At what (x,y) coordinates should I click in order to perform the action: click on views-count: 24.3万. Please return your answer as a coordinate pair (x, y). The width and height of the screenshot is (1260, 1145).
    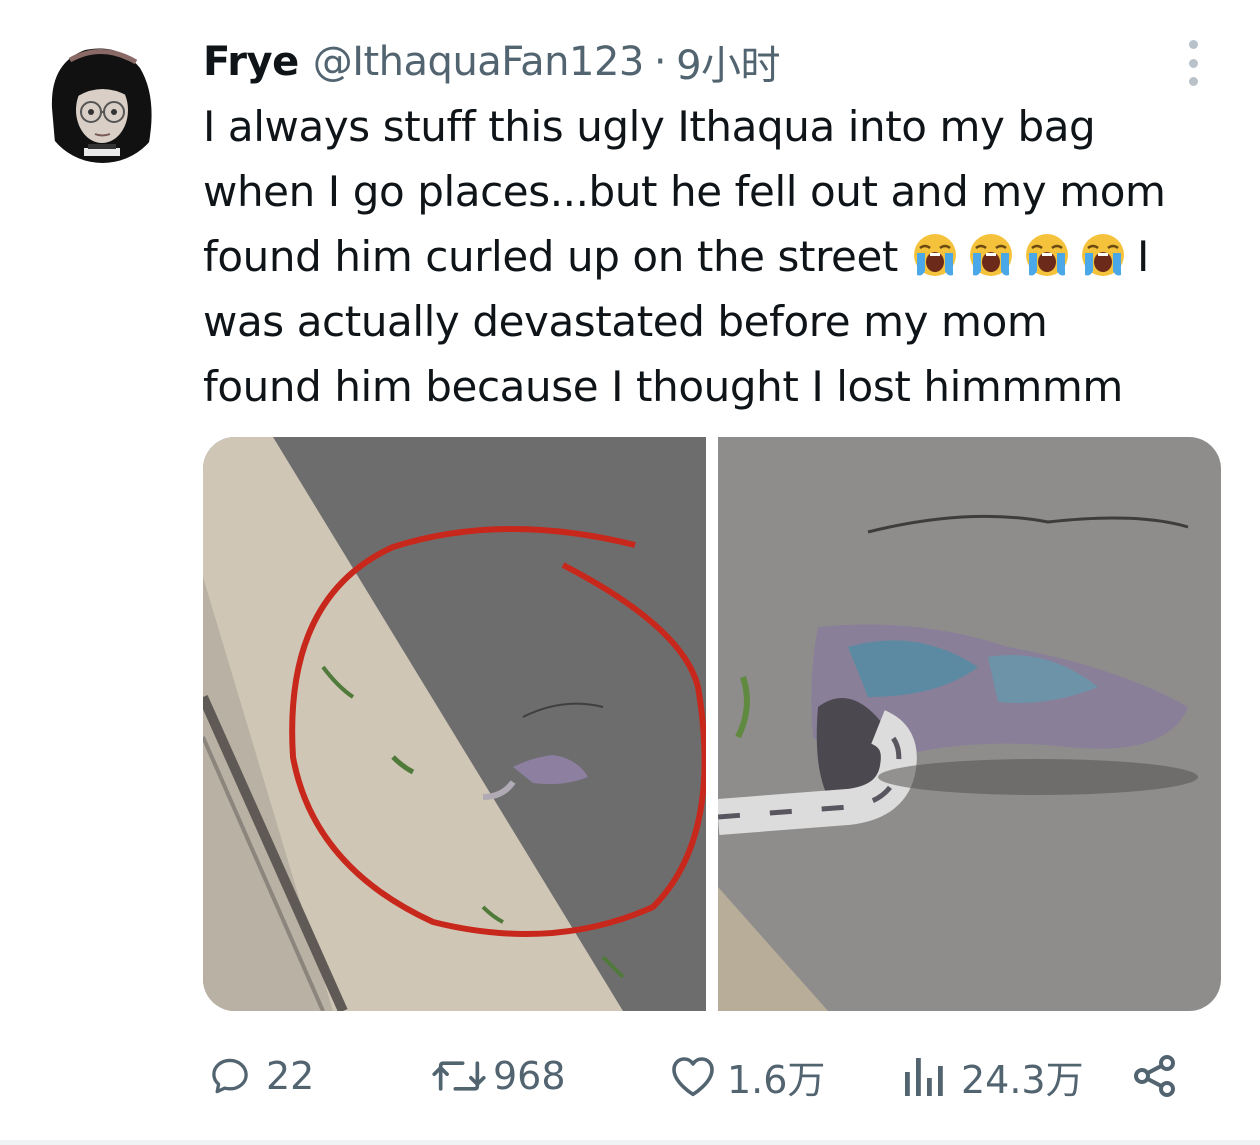
    Looking at the image, I should click on (1022, 1079).